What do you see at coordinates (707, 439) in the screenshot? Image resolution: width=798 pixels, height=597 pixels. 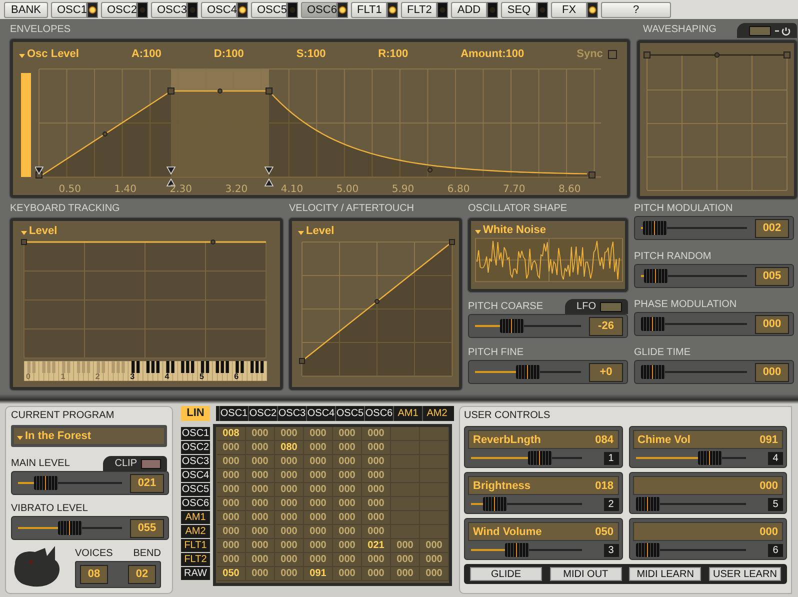 I see `control-name-display: Chime Vol 091` at bounding box center [707, 439].